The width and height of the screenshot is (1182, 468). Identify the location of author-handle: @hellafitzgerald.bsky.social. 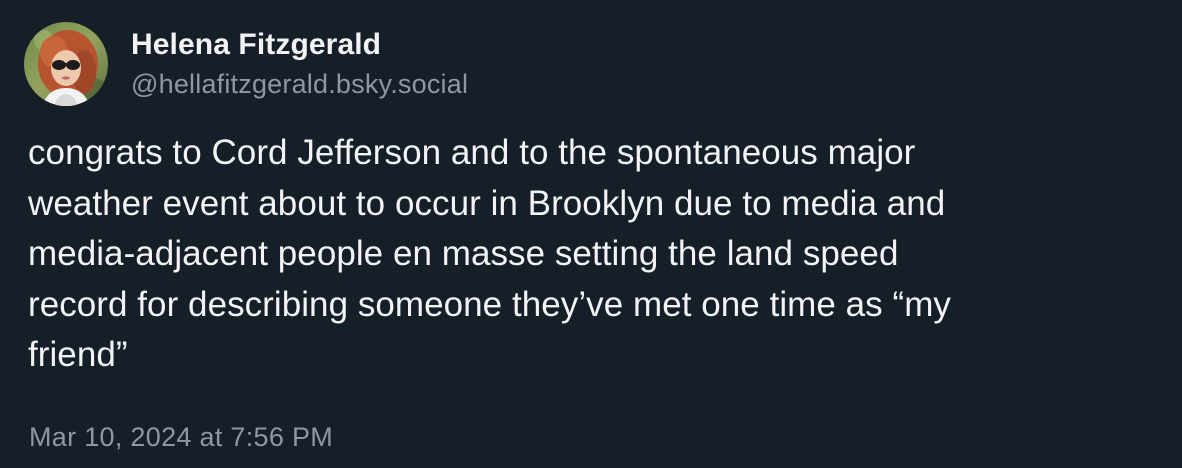
(299, 84).